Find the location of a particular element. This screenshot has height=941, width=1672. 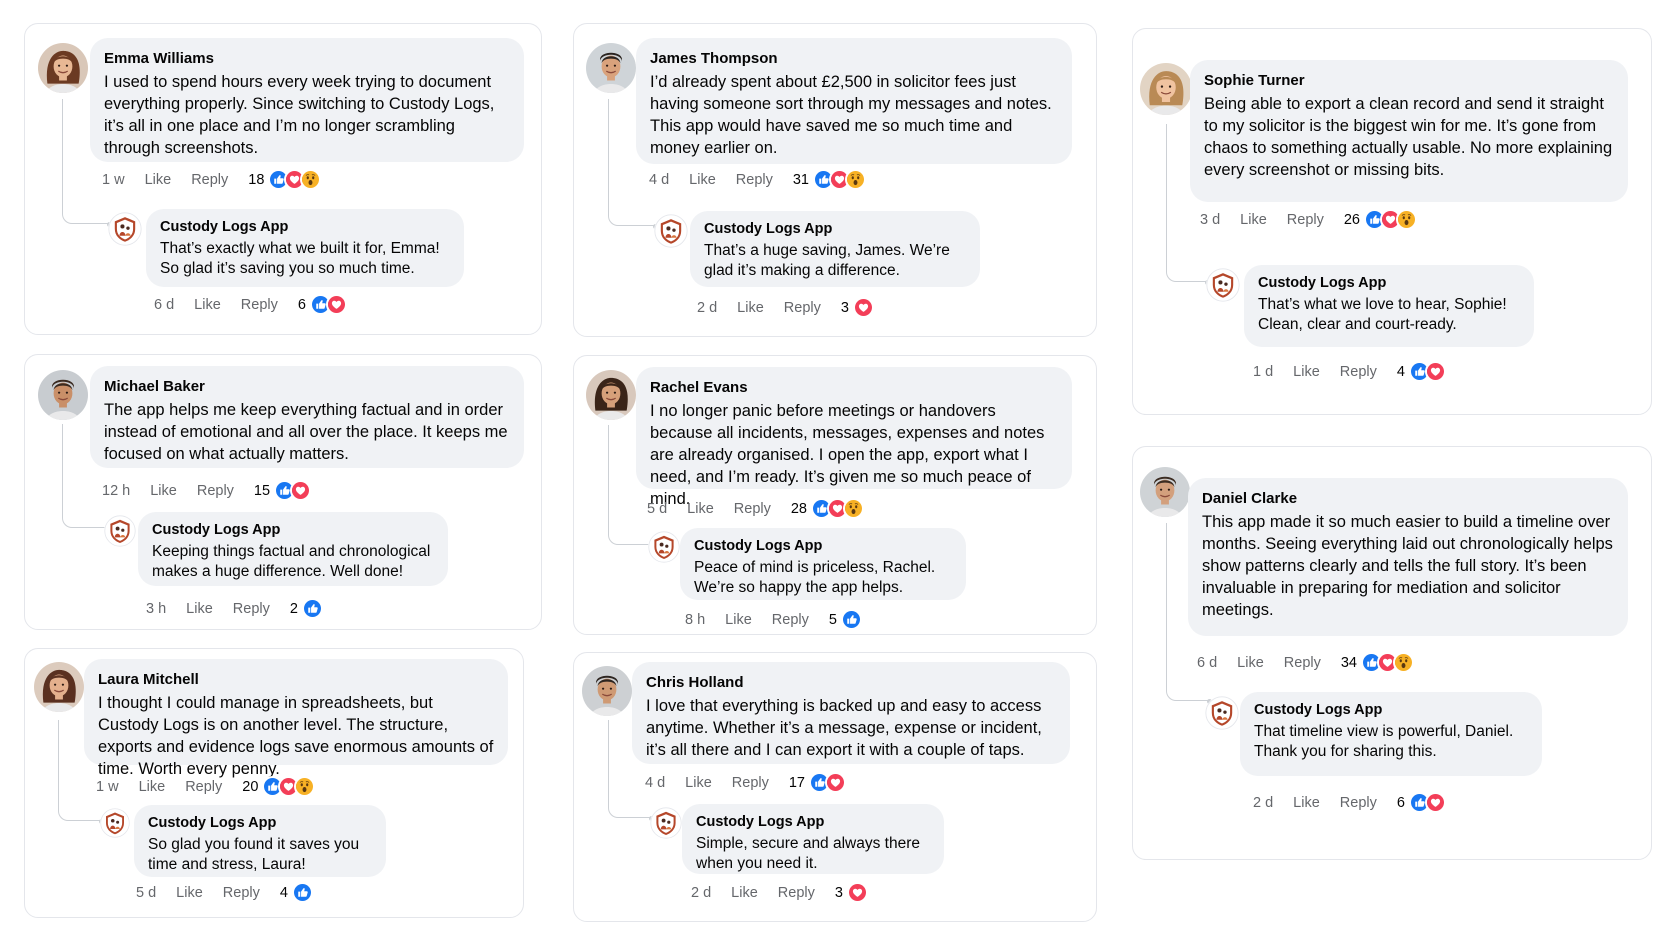

reaction-count: 15 is located at coordinates (262, 491).